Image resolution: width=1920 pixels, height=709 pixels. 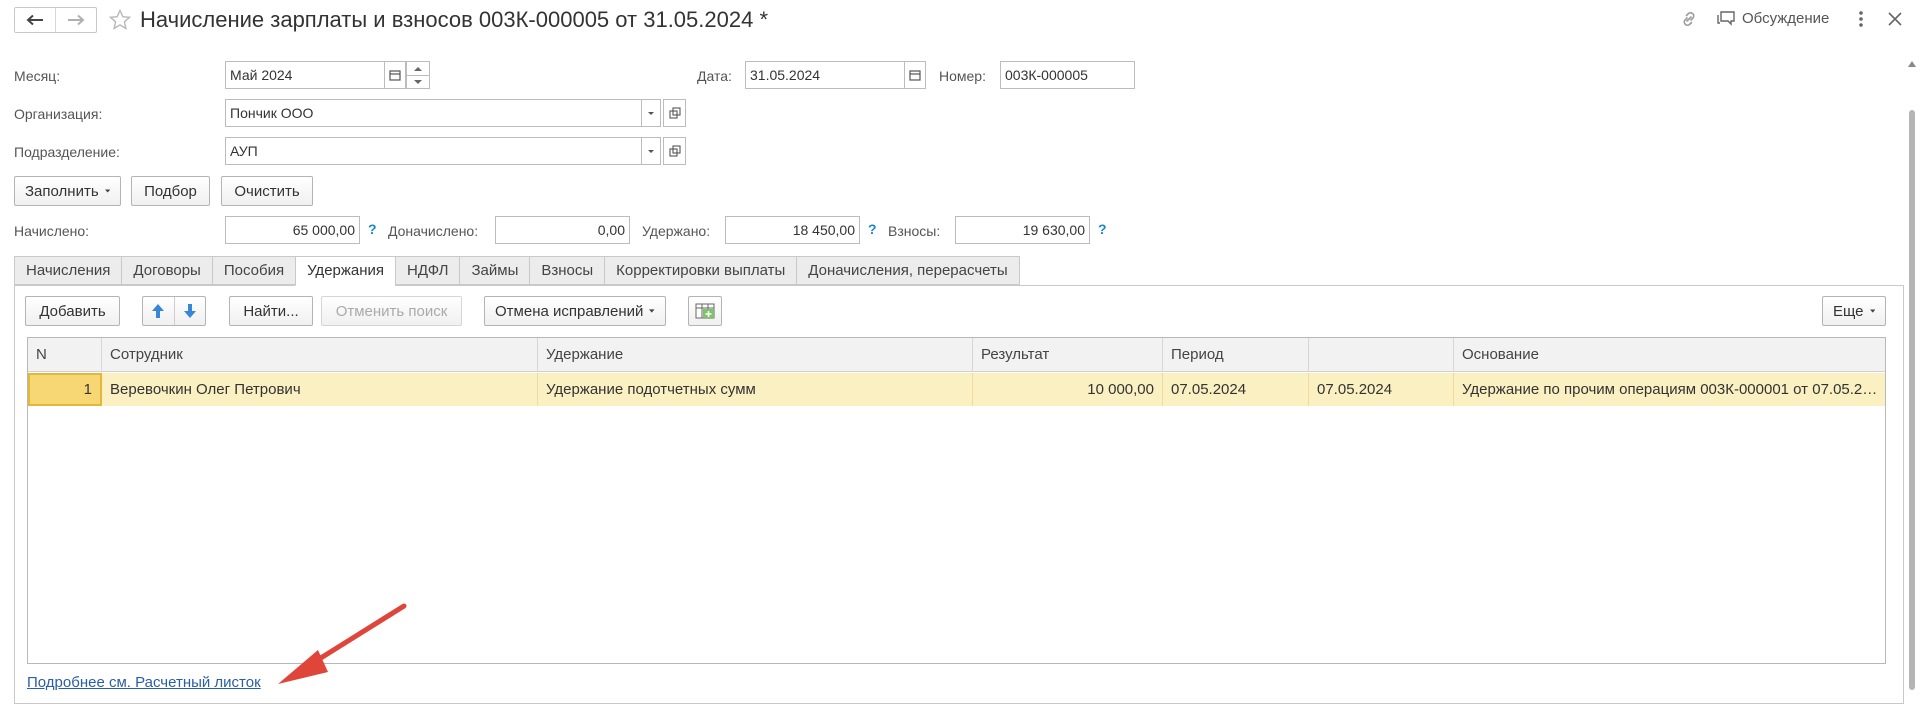 What do you see at coordinates (427, 270) in the screenshot?
I see `tab-ndfl: НДФЛ` at bounding box center [427, 270].